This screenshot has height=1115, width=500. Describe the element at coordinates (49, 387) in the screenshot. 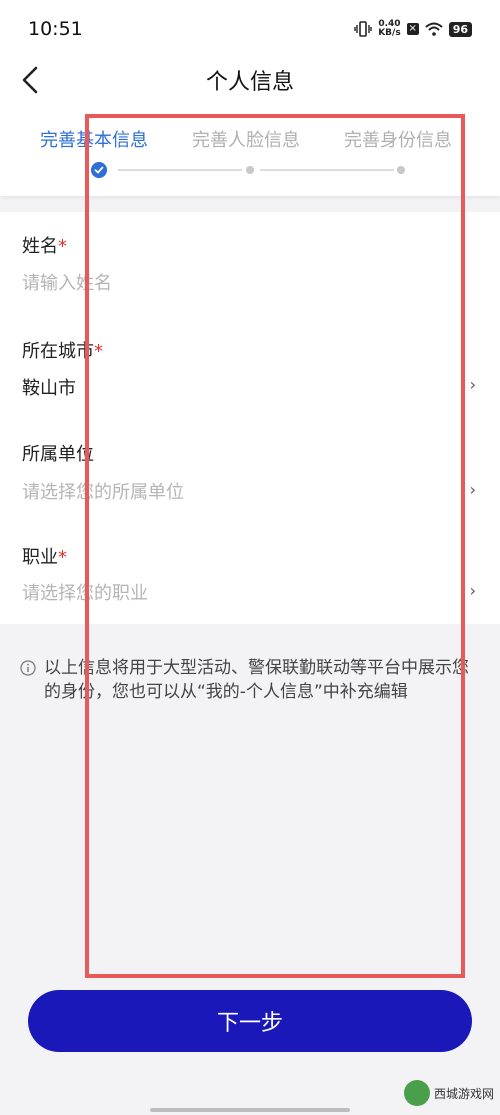

I see `city-select: 鞍山市` at that location.